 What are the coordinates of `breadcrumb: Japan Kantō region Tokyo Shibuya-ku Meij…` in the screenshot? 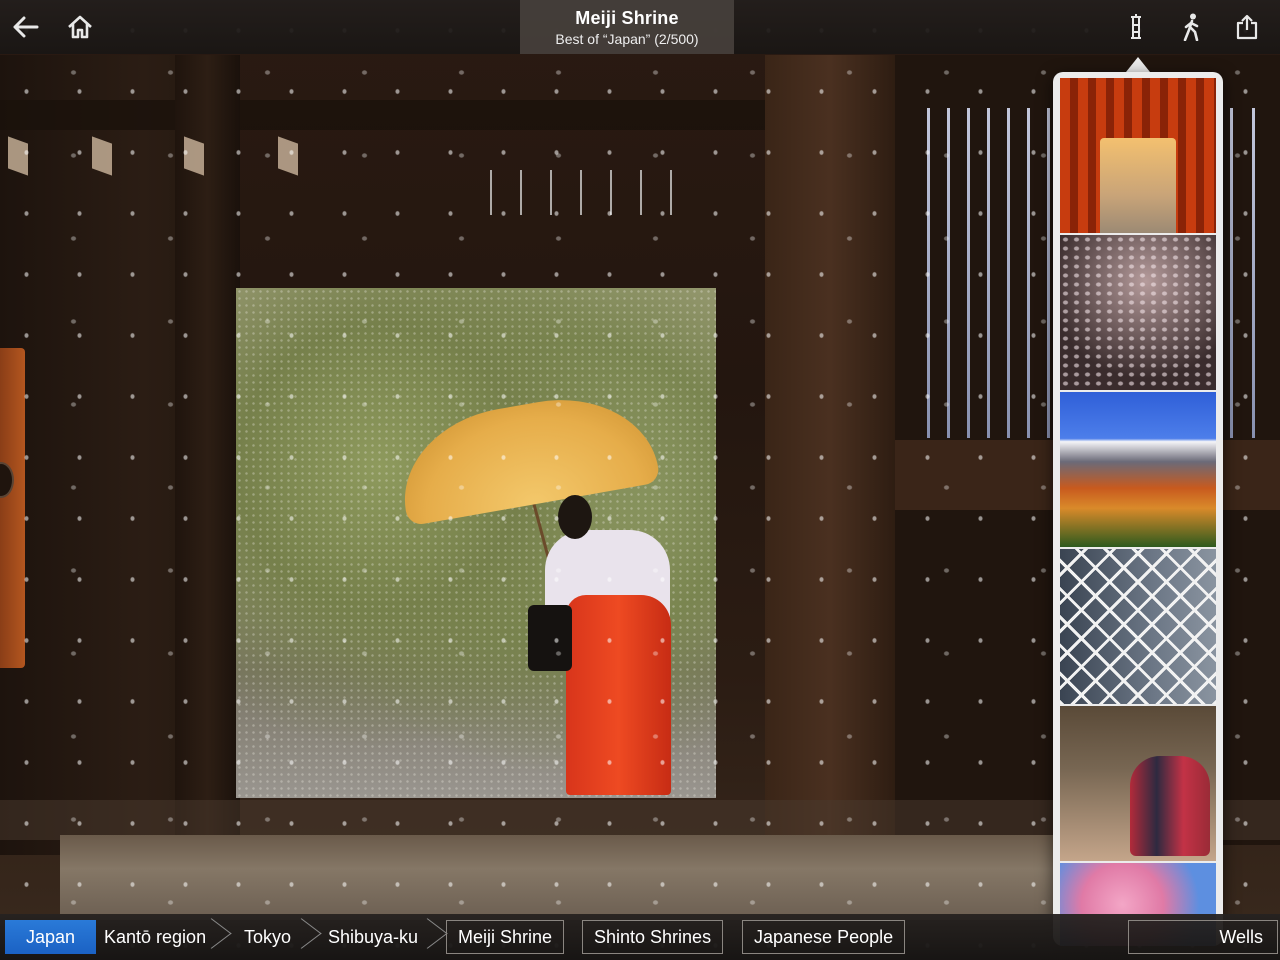 It's located at (640, 937).